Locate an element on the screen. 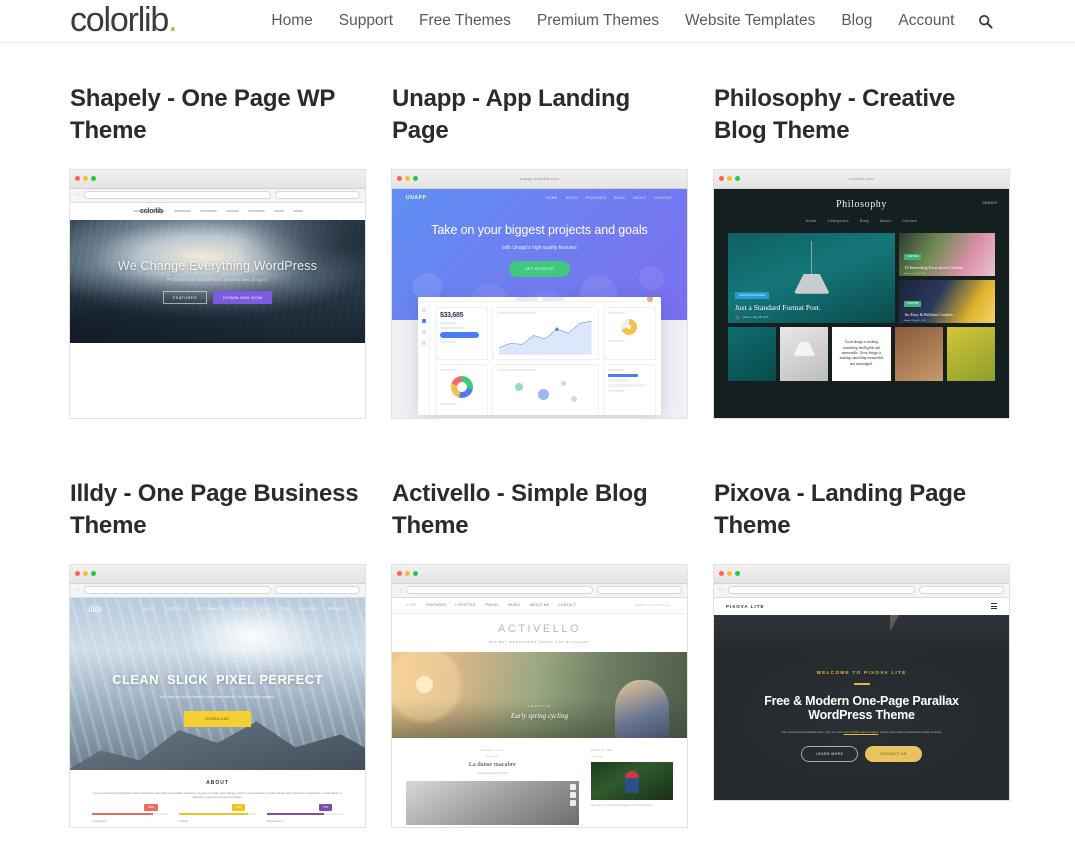 The width and height of the screenshot is (1075, 858). browser-search-field is located at coordinates (639, 590).